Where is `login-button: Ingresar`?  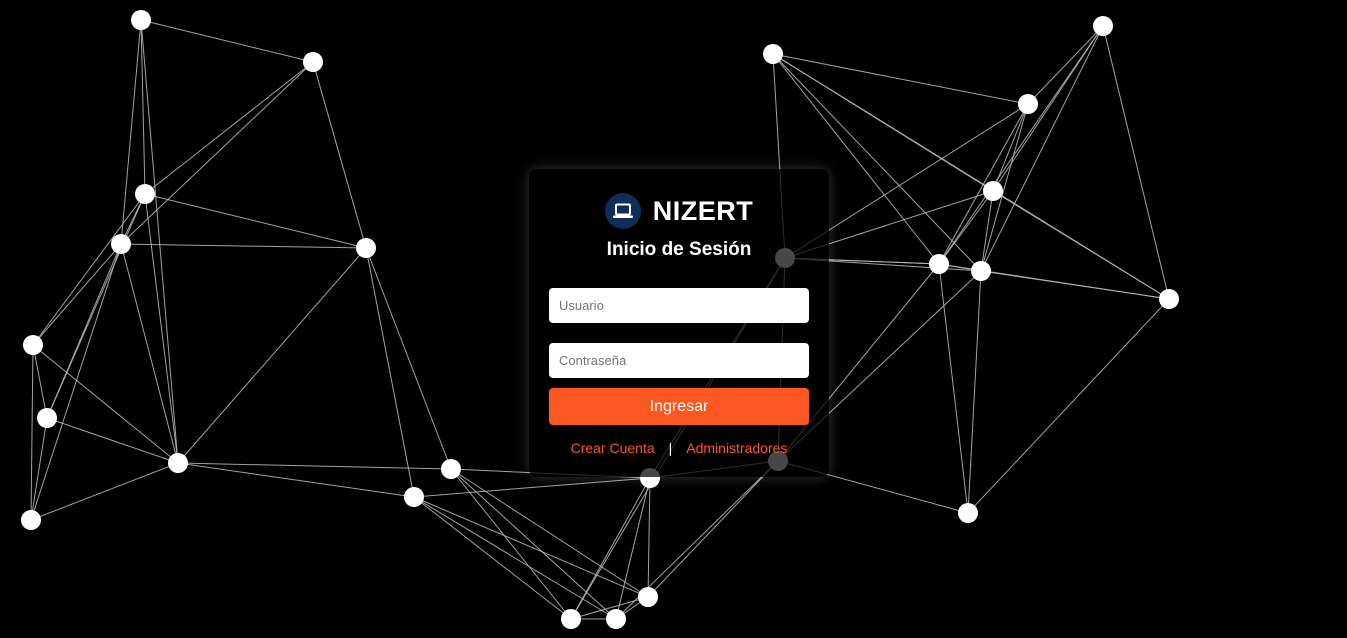
login-button: Ingresar is located at coordinates (679, 406).